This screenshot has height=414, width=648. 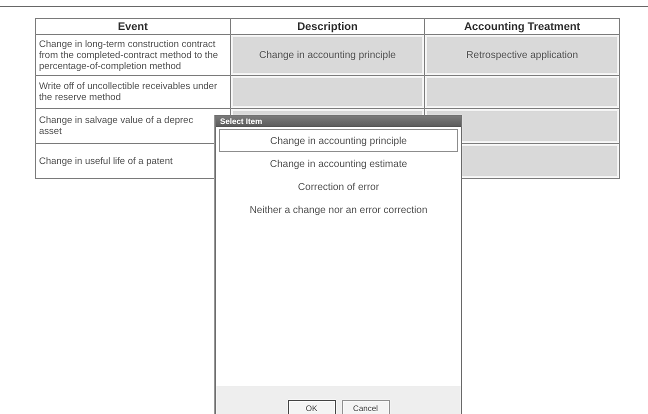 What do you see at coordinates (133, 26) in the screenshot?
I see `column-header: Event` at bounding box center [133, 26].